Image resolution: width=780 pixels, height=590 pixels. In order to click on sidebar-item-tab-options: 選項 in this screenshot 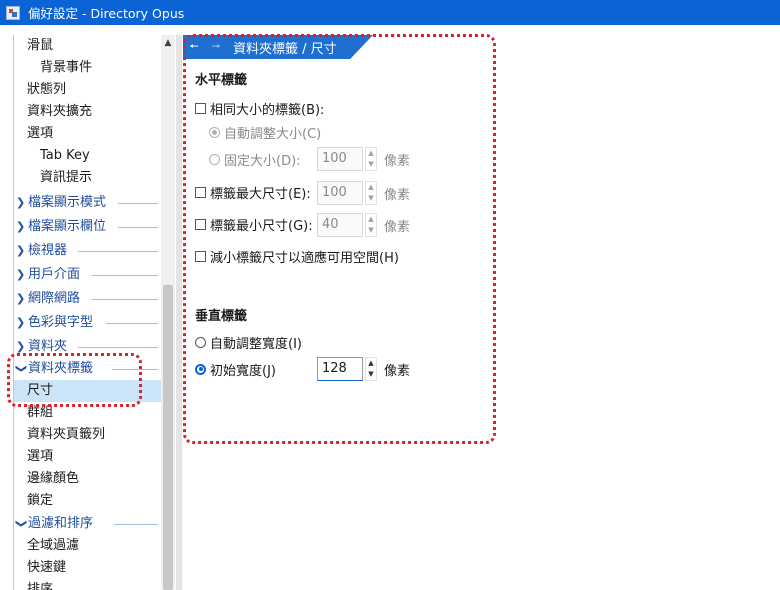, I will do `click(88, 457)`.